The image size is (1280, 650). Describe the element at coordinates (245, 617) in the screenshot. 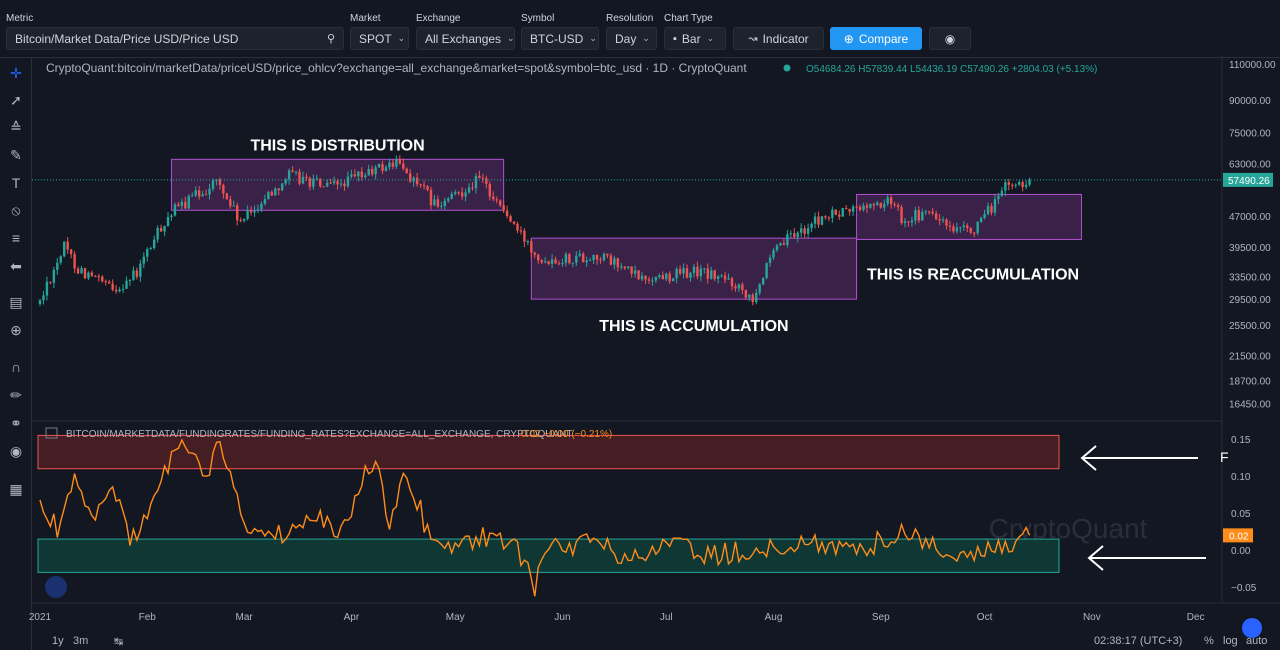

I see `time-tick-label: Mar` at that location.